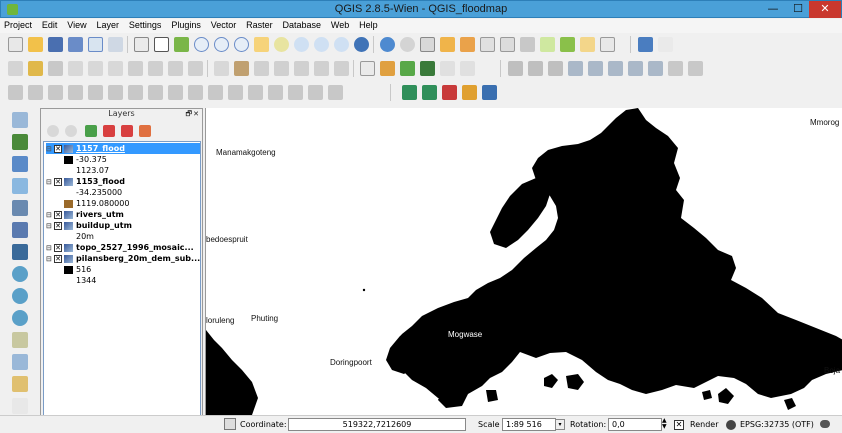 Image resolution: width=842 pixels, height=433 pixels. I want to click on whats-this-icon, so click(665, 44).